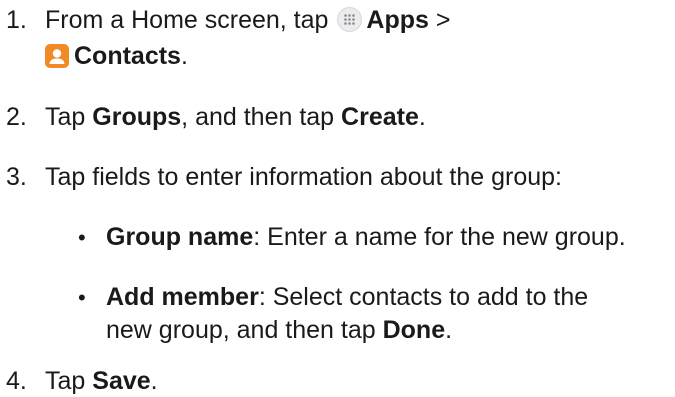  What do you see at coordinates (16, 20) in the screenshot?
I see `step-number: 1.` at bounding box center [16, 20].